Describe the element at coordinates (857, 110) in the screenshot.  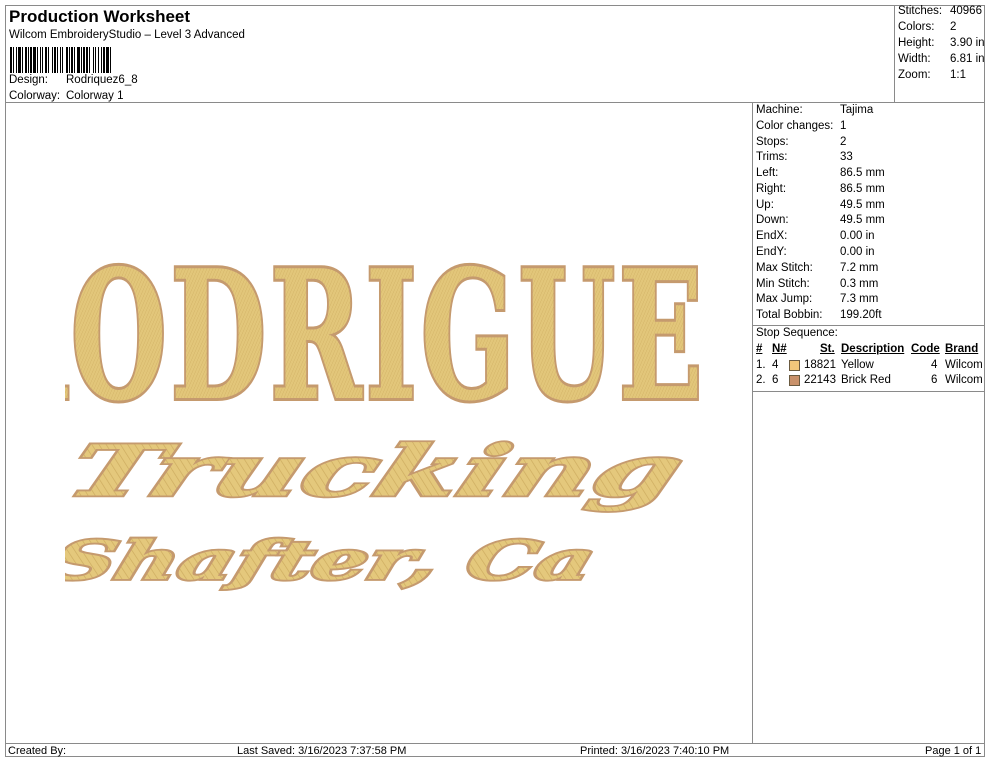
I see `info-value: Tajima` at that location.